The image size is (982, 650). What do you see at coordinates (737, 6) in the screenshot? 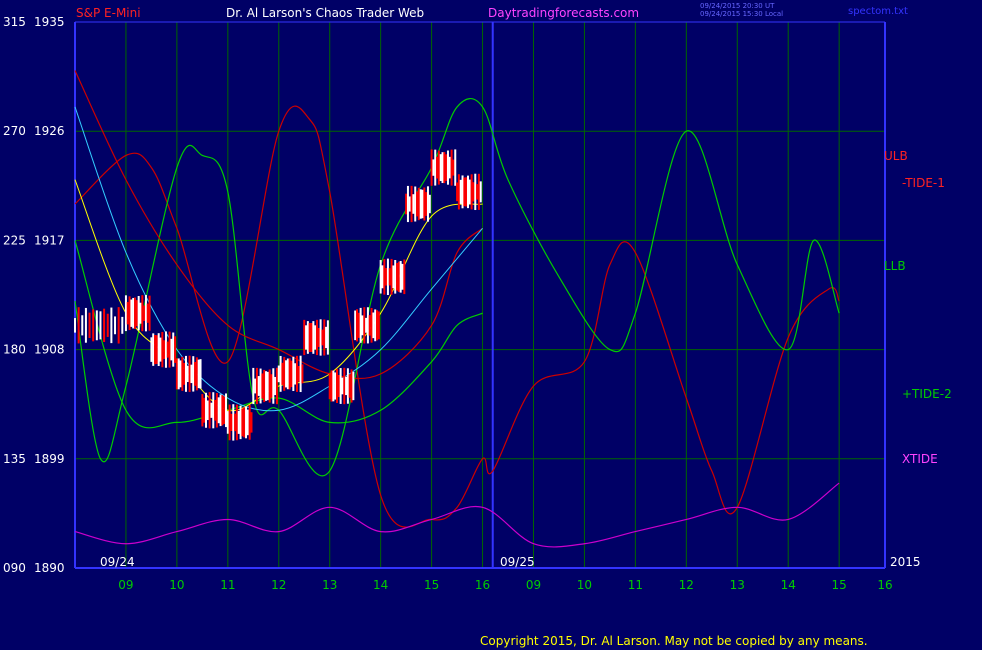
I see `timestamp-ut: 09/24/2015 20:30 UT` at bounding box center [737, 6].